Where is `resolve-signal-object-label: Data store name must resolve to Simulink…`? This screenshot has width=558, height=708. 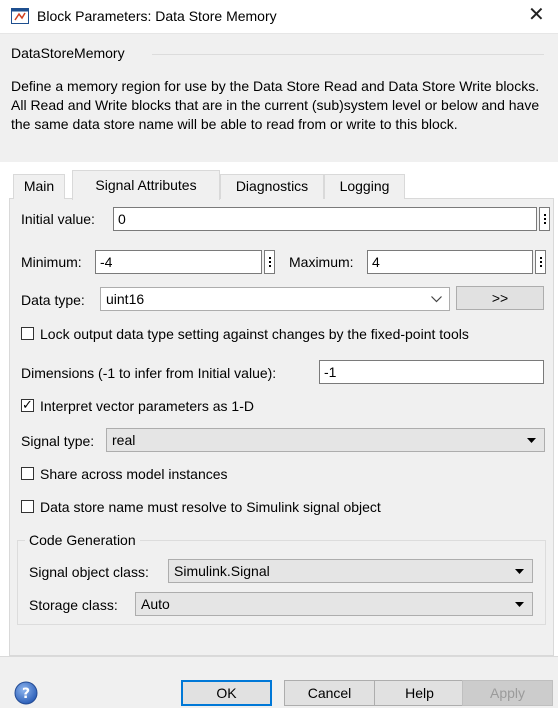
resolve-signal-object-label: Data store name must resolve to Simulink… is located at coordinates (210, 507).